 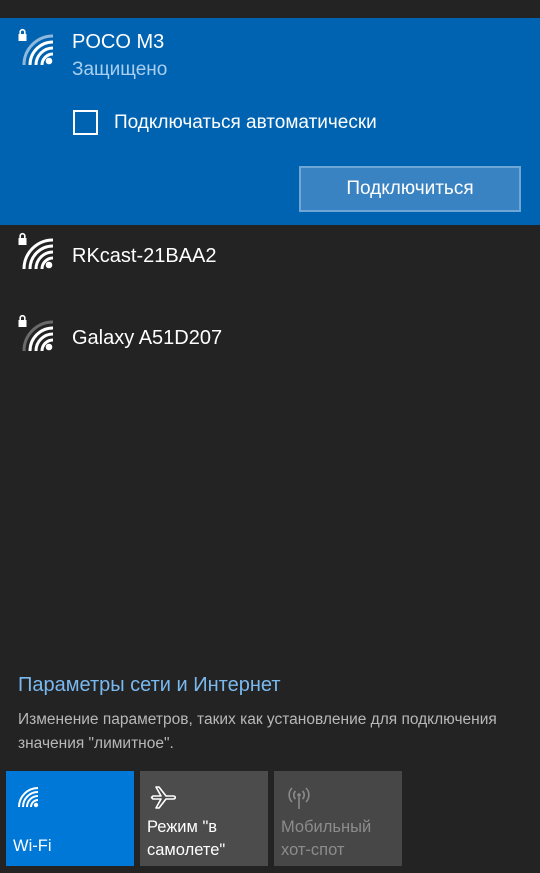 What do you see at coordinates (70, 818) in the screenshot?
I see `wifi-toggle-tile: Wi-Fi` at bounding box center [70, 818].